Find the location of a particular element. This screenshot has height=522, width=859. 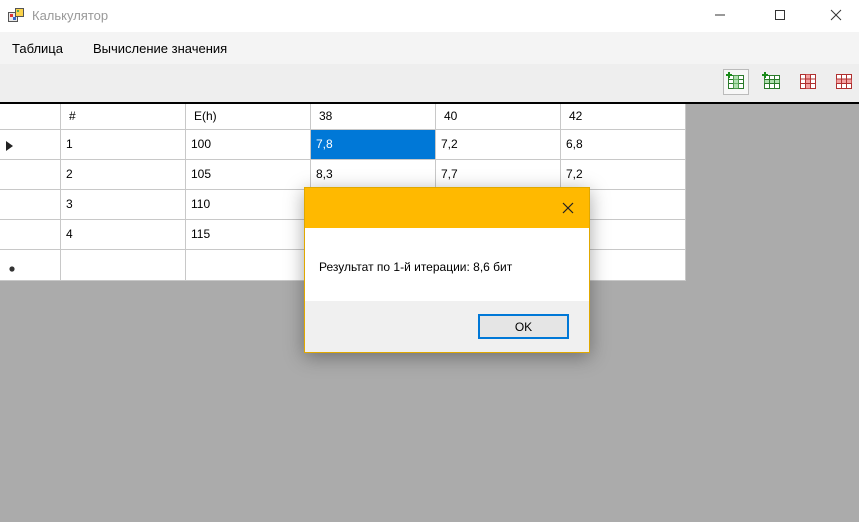

dialog-message: Результат по 1-й итерации: 8,6 бит is located at coordinates (416, 267).